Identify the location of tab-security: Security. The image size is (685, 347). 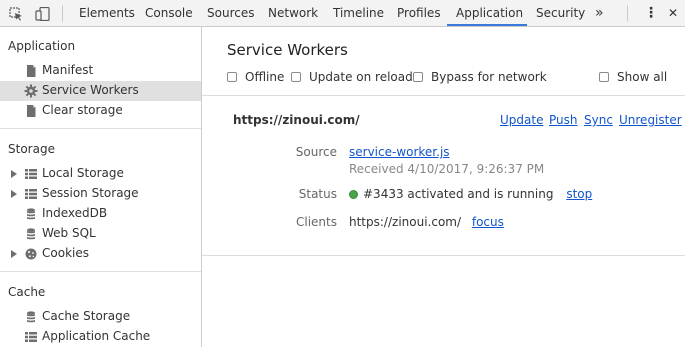
(560, 13).